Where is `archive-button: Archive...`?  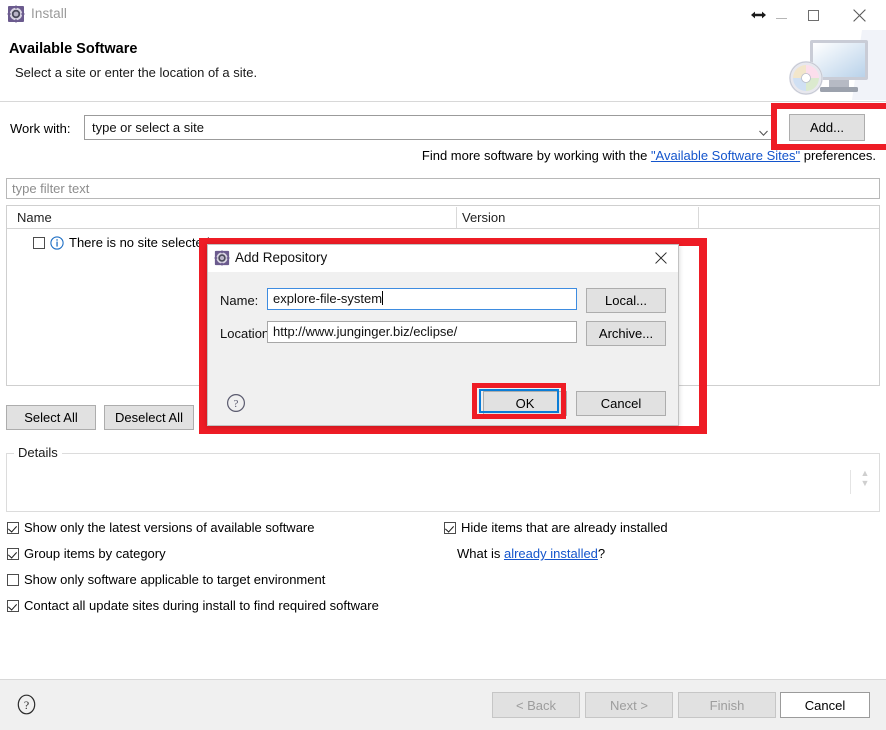
archive-button: Archive... is located at coordinates (626, 333).